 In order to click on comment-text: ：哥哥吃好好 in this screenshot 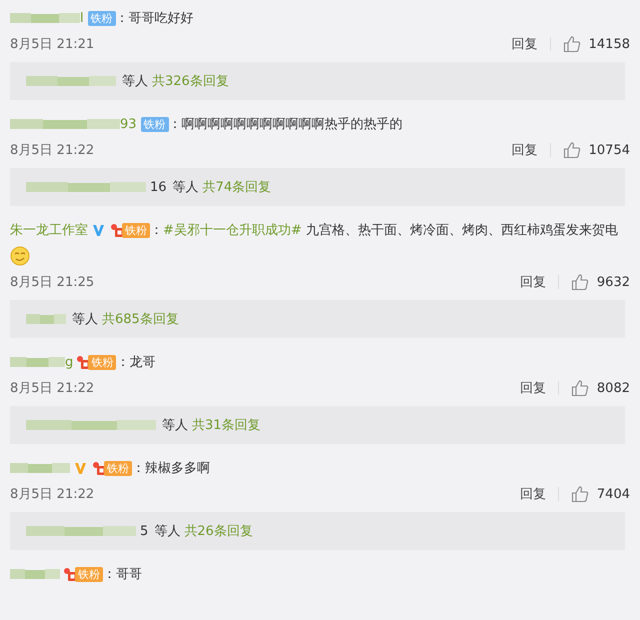, I will do `click(155, 18)`.